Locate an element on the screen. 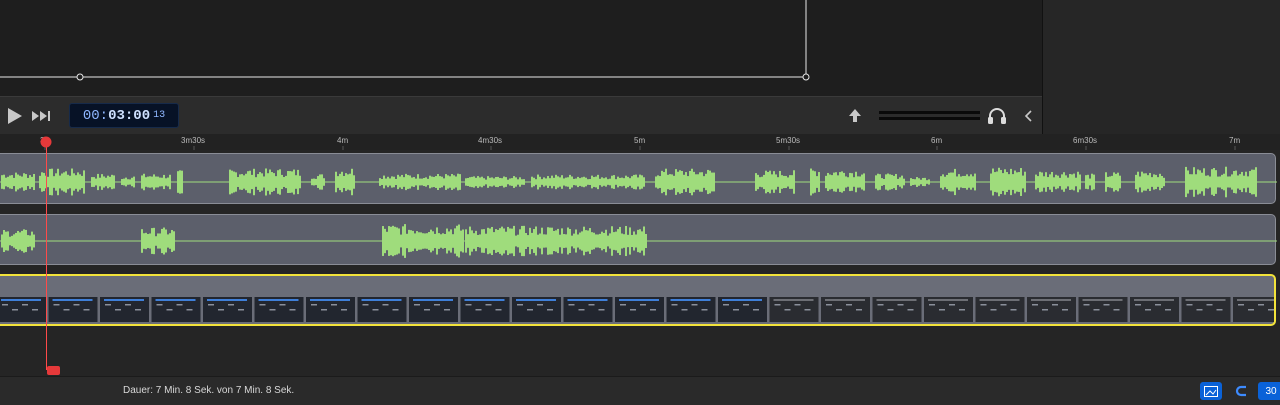 This screenshot has width=1280, height=405. snapping-button is located at coordinates (1241, 391).